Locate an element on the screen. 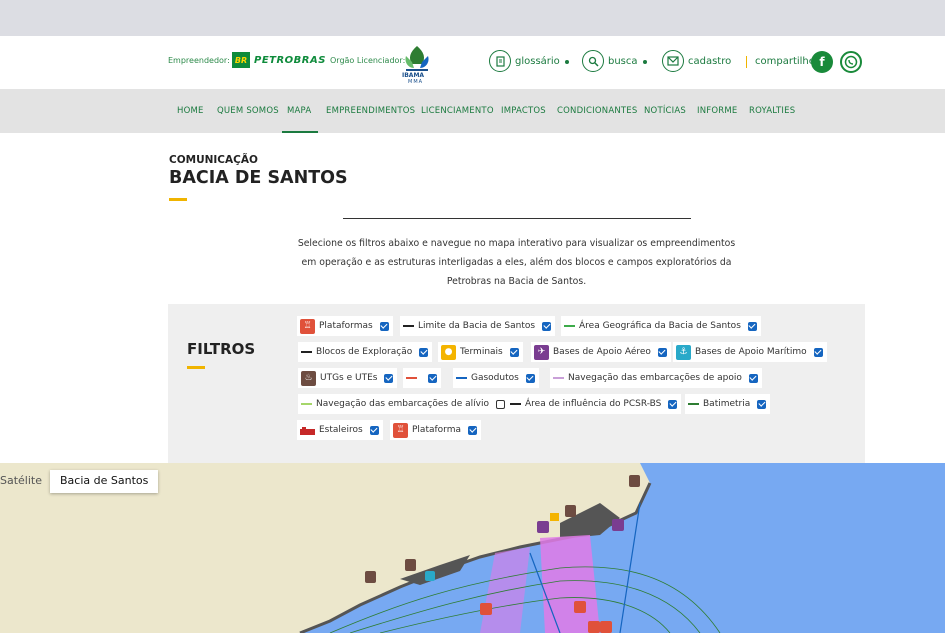  filter-limite-bacia: Limite da Bacia de Santos is located at coordinates (478, 326).